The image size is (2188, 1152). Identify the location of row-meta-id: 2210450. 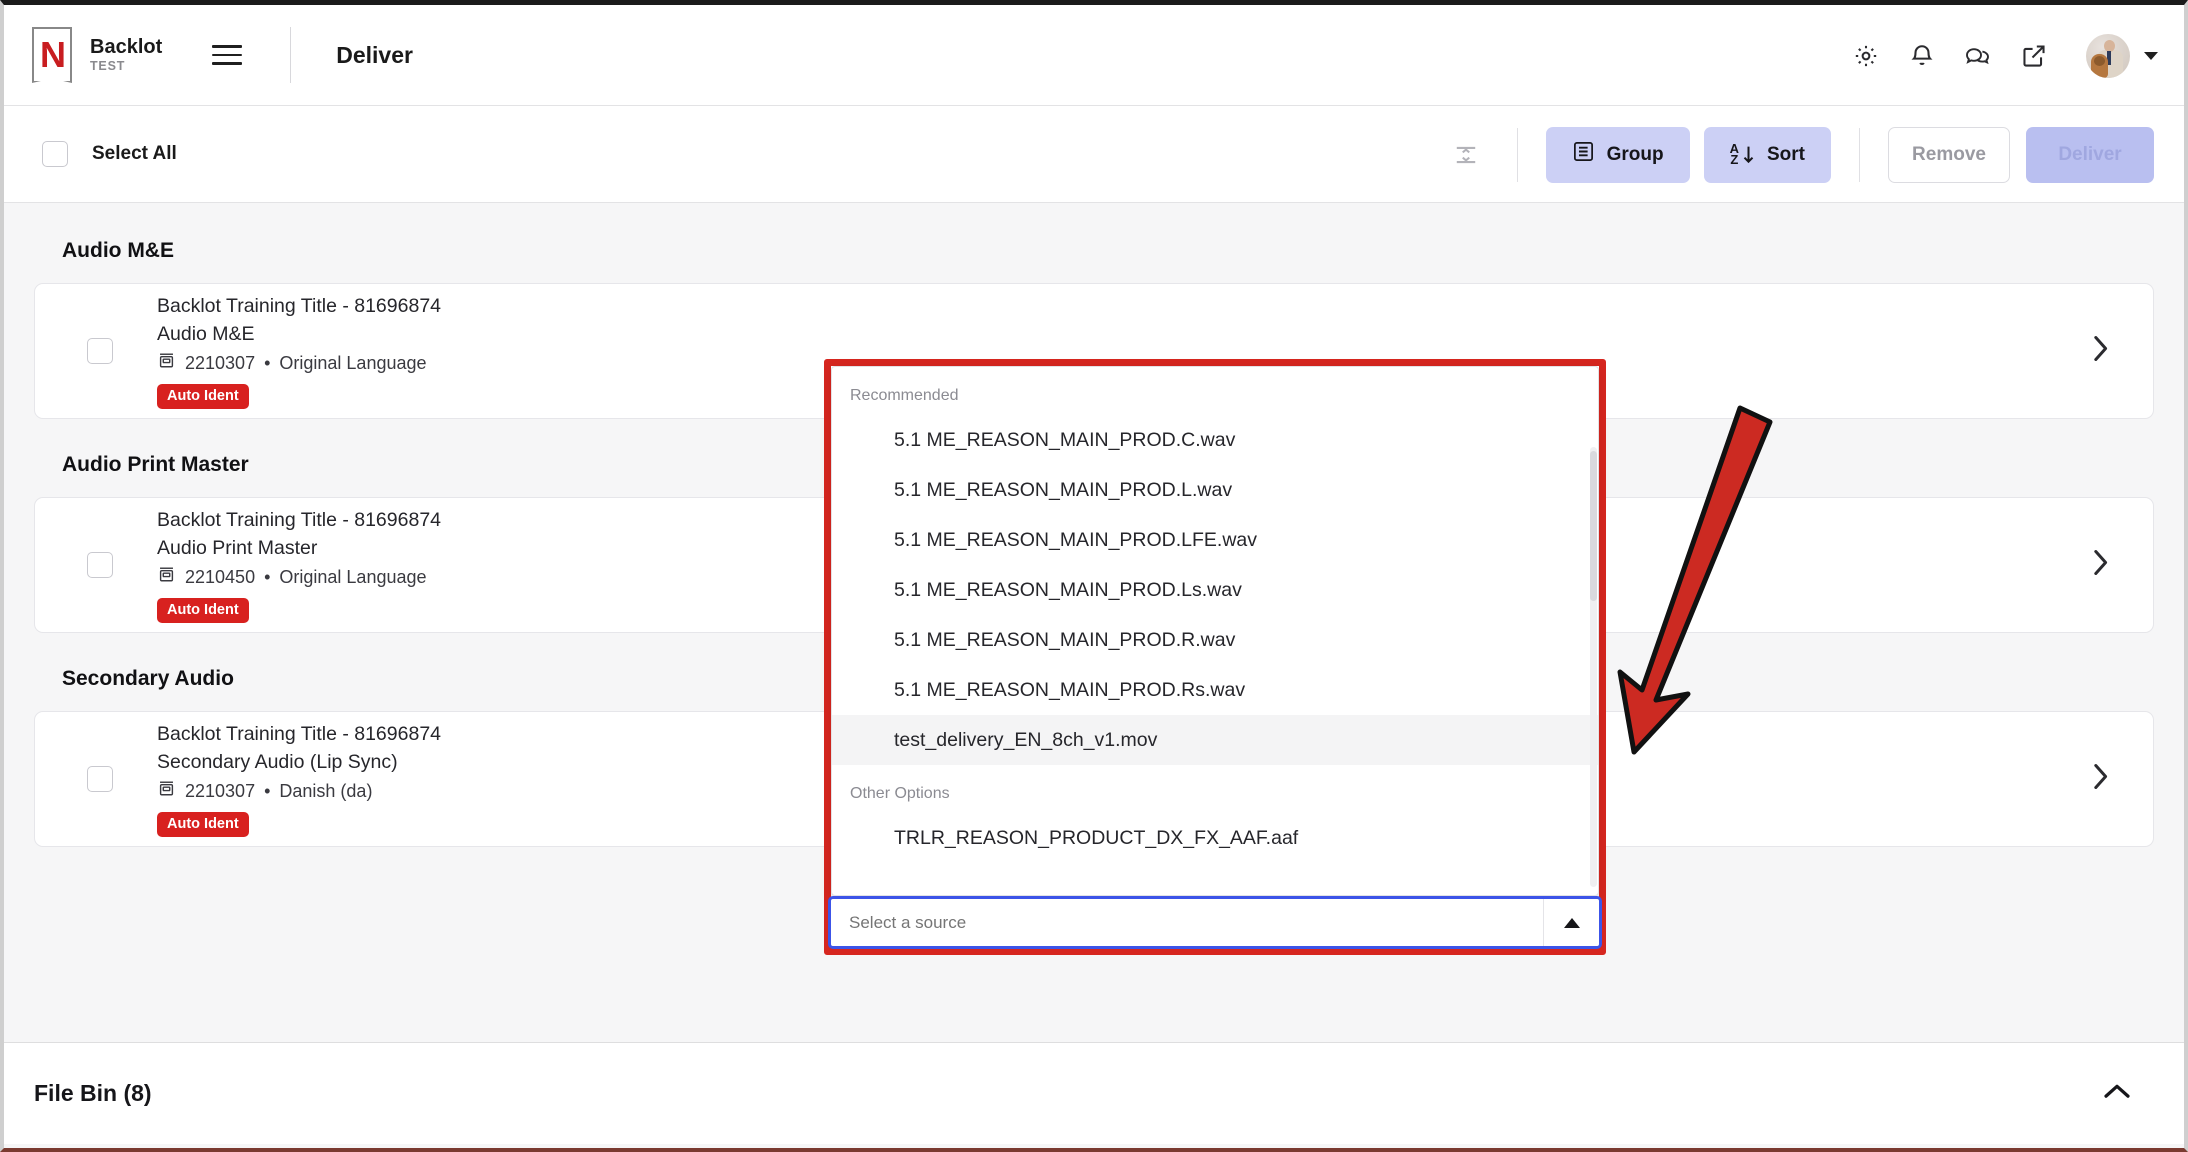
(220, 576).